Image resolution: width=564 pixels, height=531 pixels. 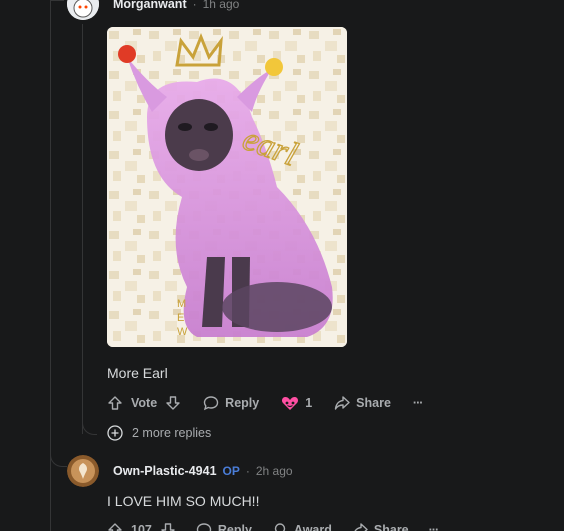 What do you see at coordinates (231, 471) in the screenshot?
I see `op-badge: OP` at bounding box center [231, 471].